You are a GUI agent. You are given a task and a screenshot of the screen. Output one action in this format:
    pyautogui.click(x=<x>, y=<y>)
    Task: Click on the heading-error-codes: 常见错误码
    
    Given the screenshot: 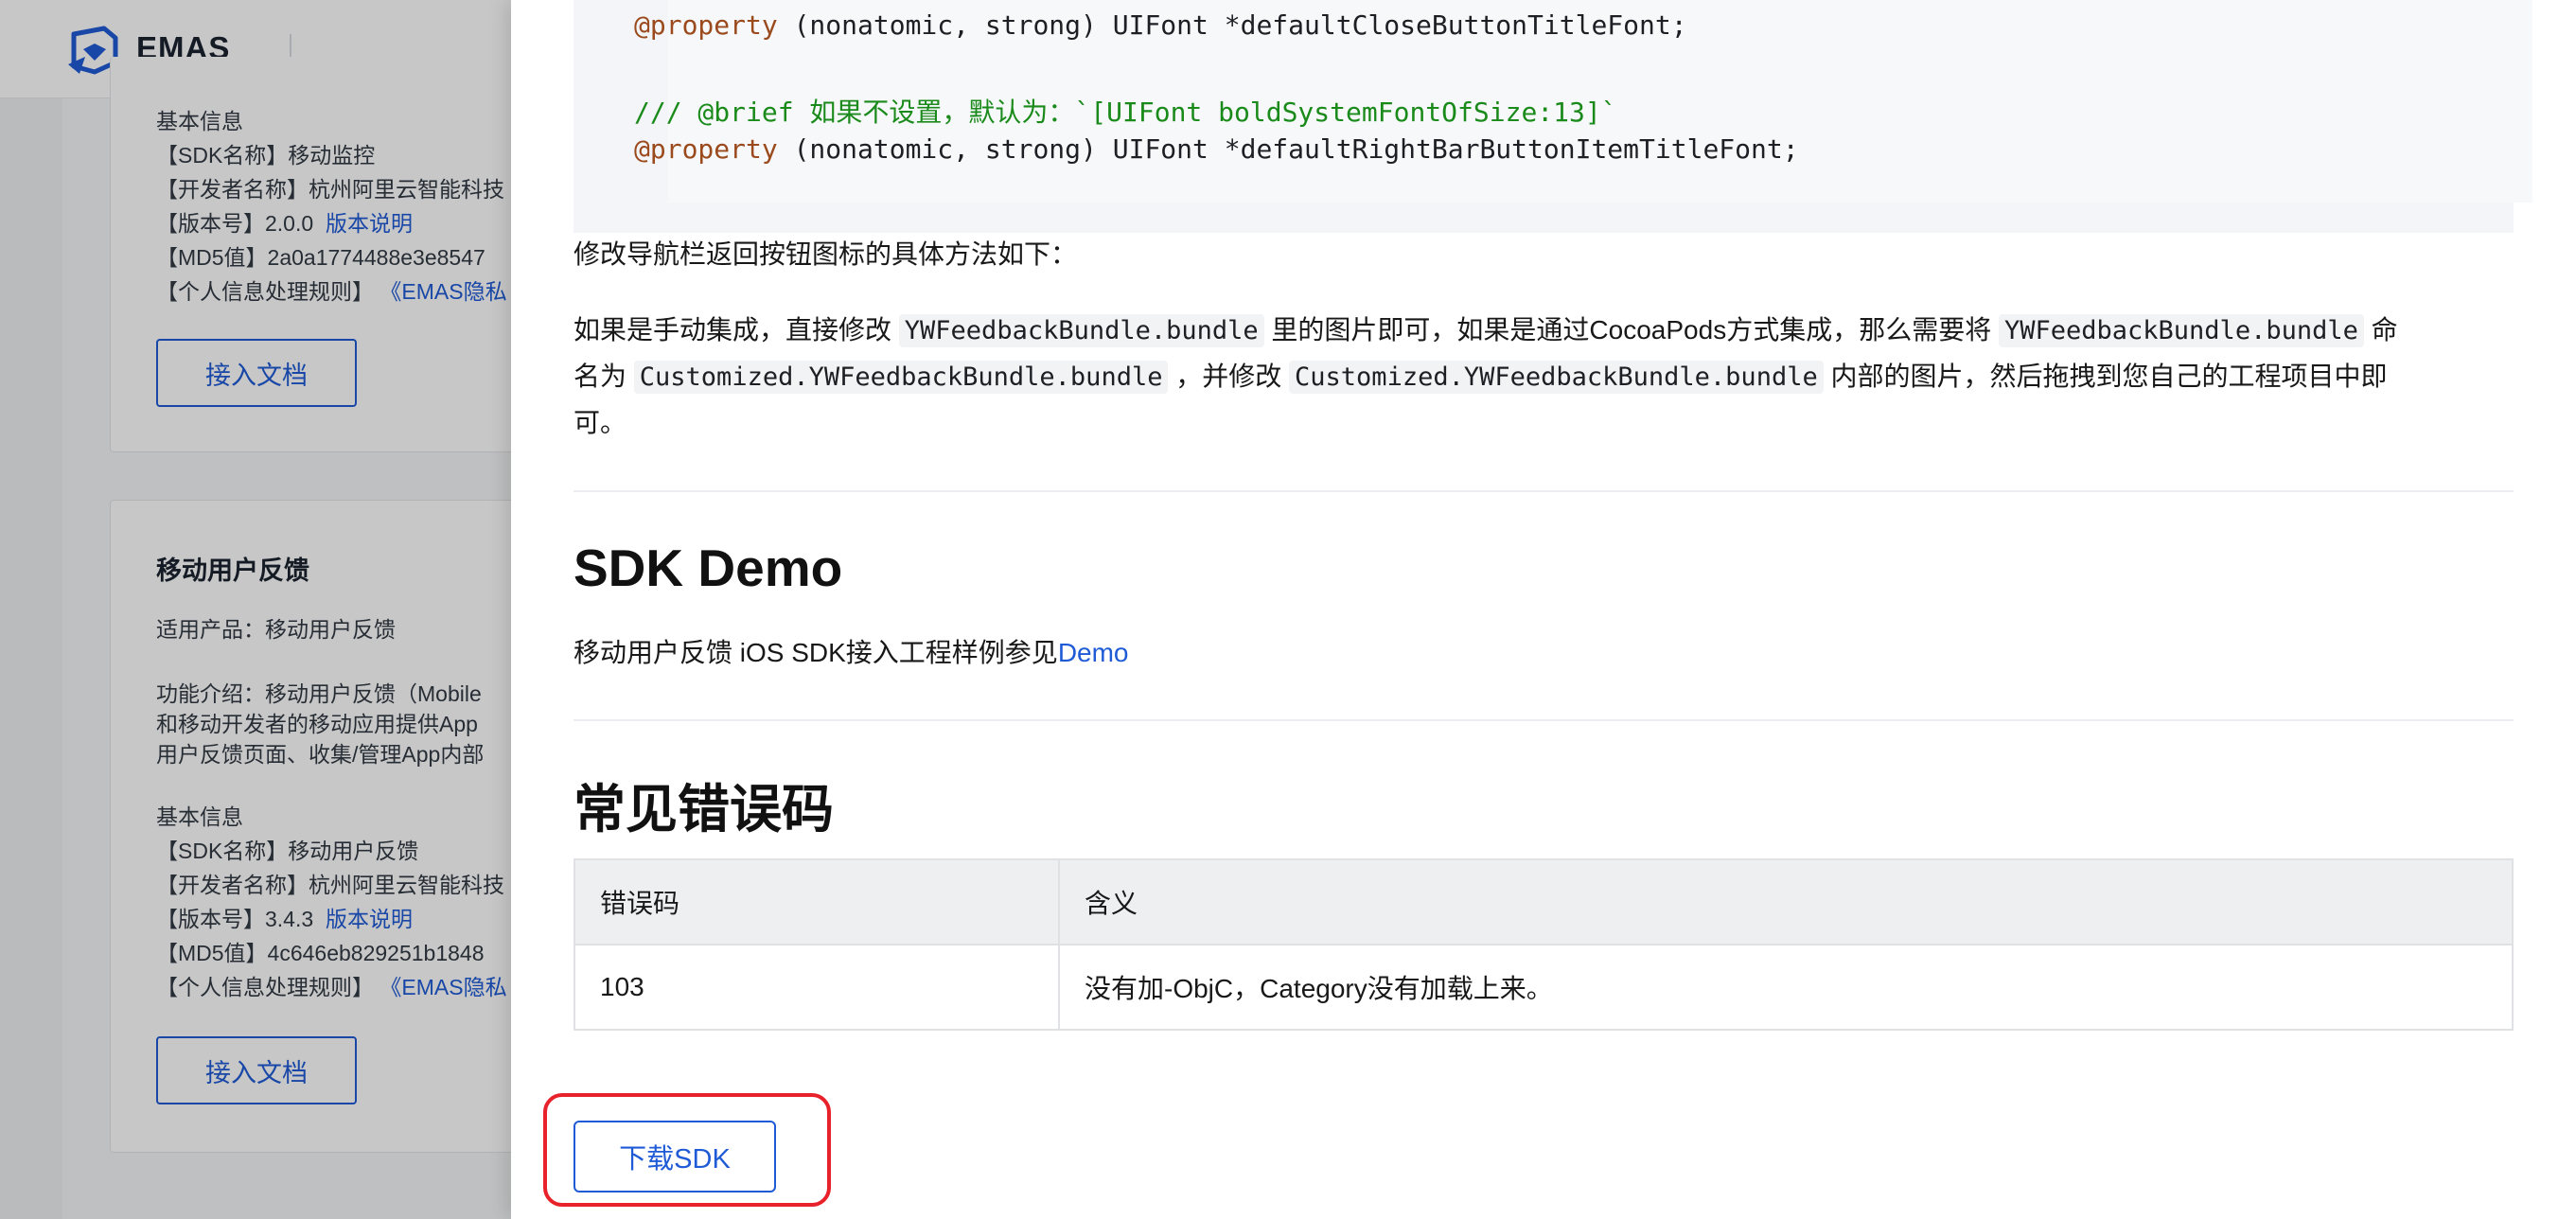 What is the action you would take?
    pyautogui.click(x=704, y=809)
    